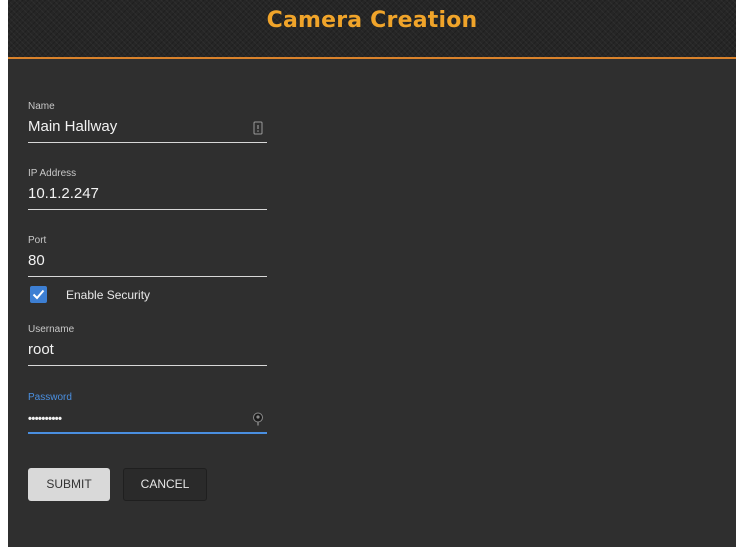  What do you see at coordinates (147, 142) in the screenshot?
I see `name-underline` at bounding box center [147, 142].